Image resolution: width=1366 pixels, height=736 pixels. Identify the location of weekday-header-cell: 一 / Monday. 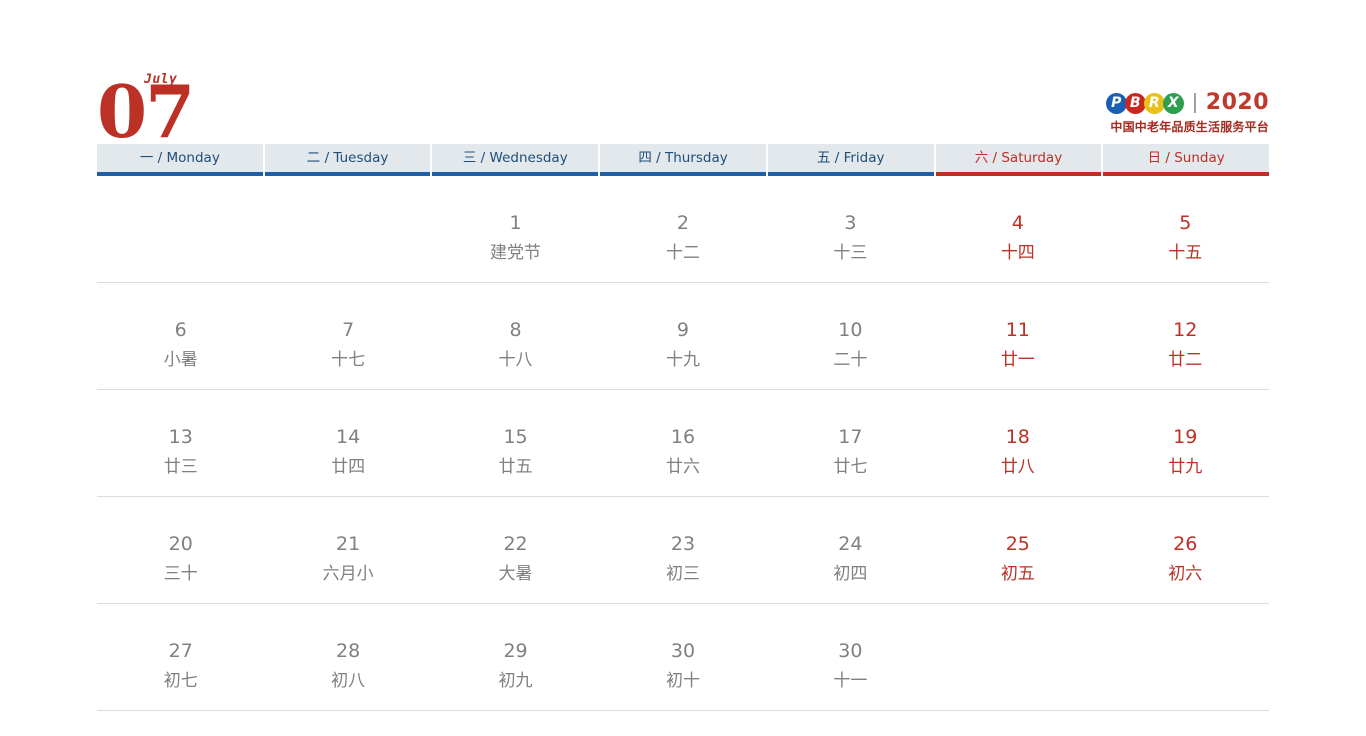
(181, 160).